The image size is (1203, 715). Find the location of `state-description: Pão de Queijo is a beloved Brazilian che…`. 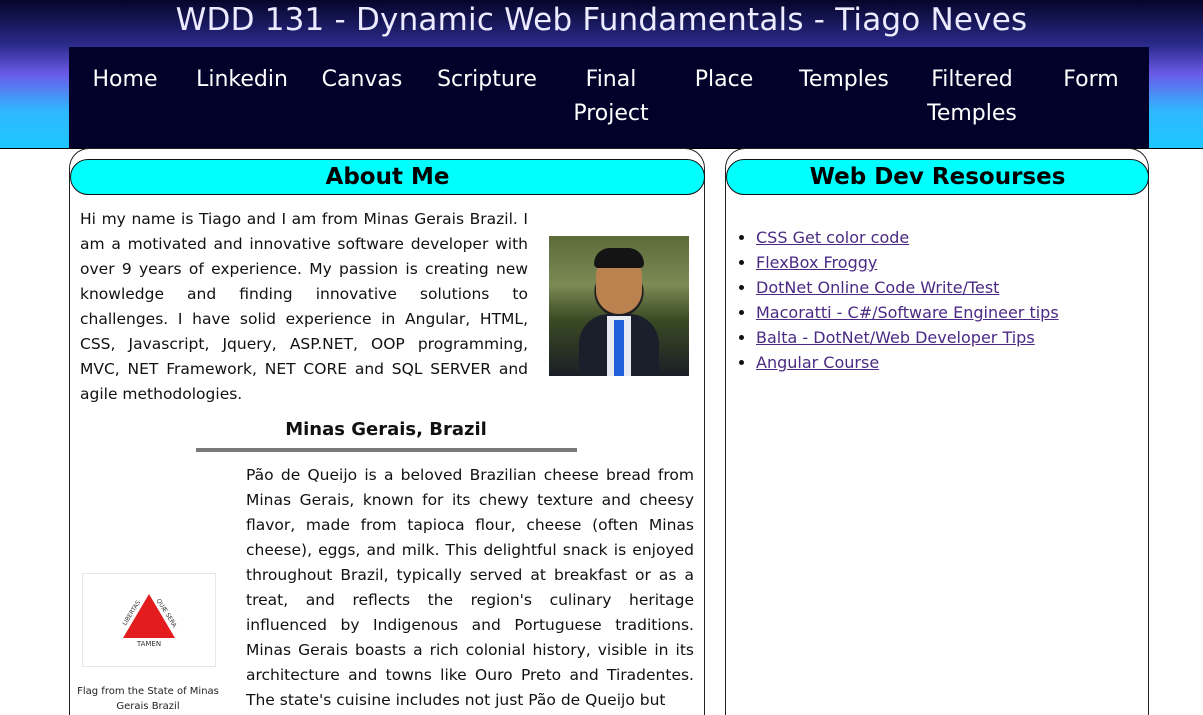

state-description: Pão de Queijo is a beloved Brazilian che… is located at coordinates (470, 587).